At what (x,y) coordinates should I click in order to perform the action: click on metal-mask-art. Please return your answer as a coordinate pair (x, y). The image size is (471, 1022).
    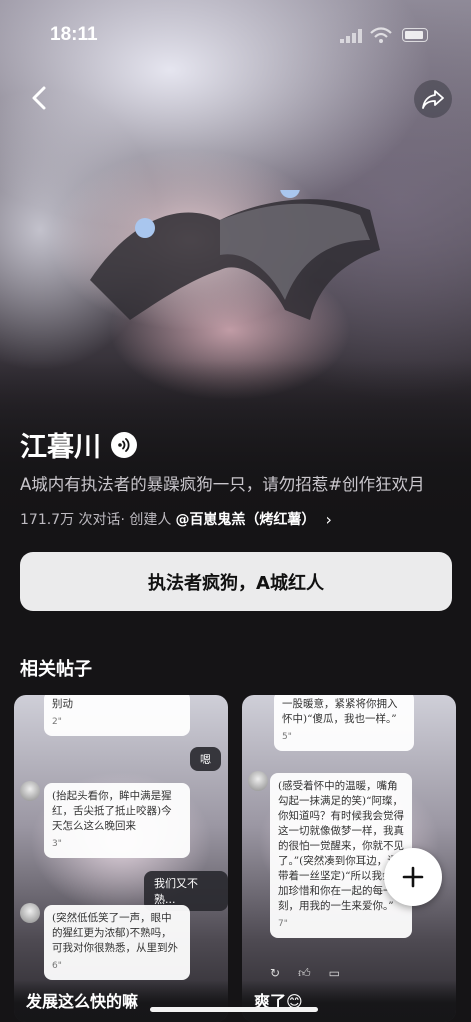
    Looking at the image, I should click on (235, 255).